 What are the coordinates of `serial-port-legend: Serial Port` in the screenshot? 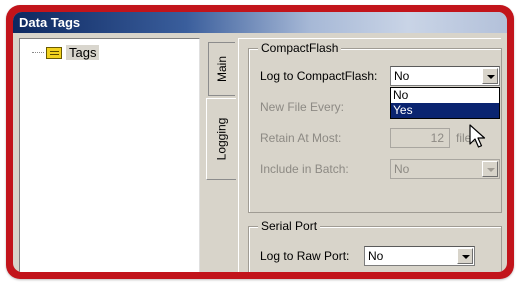 It's located at (289, 226).